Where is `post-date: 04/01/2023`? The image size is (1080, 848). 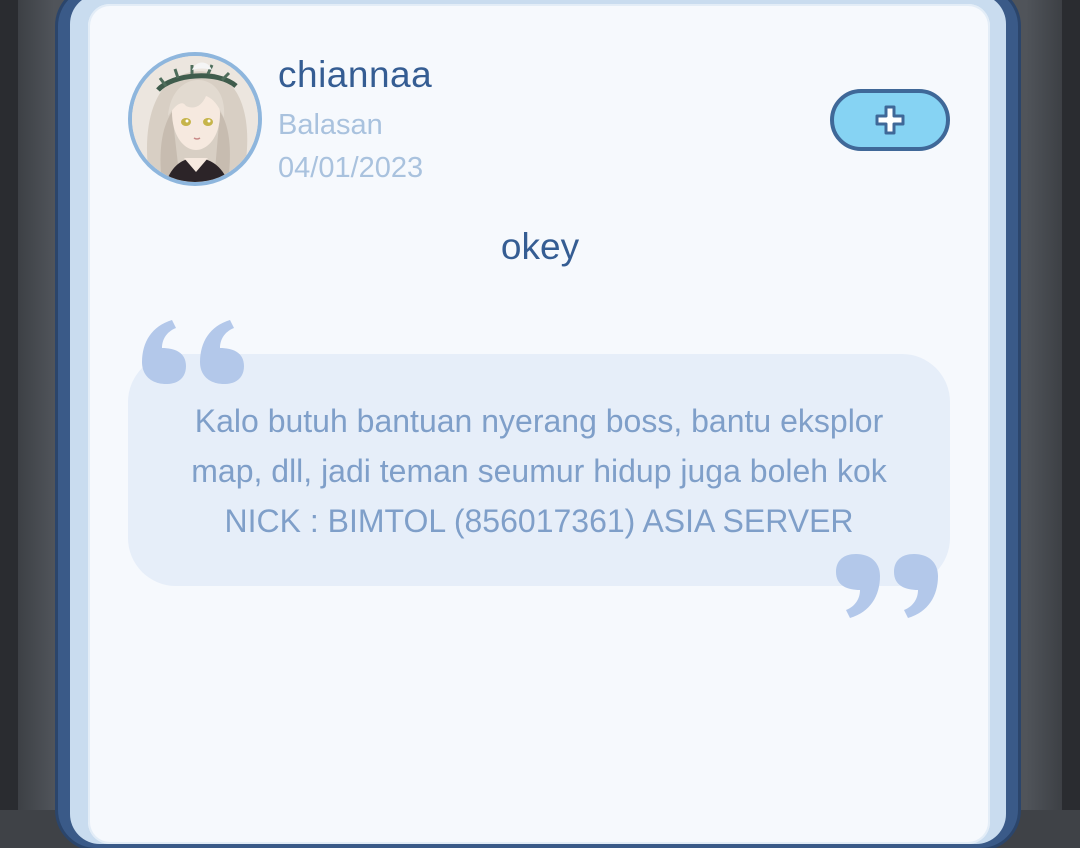 post-date: 04/01/2023 is located at coordinates (351, 168).